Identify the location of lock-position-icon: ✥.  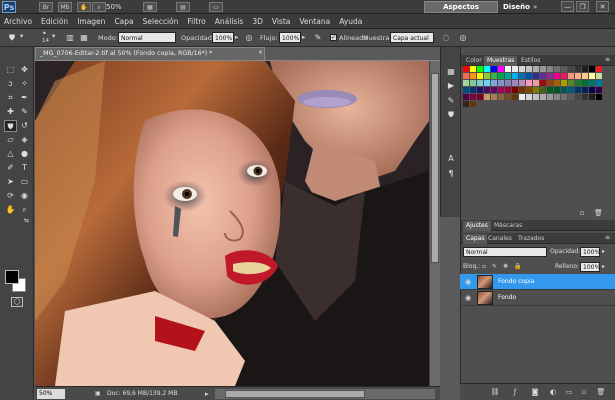
(505, 267).